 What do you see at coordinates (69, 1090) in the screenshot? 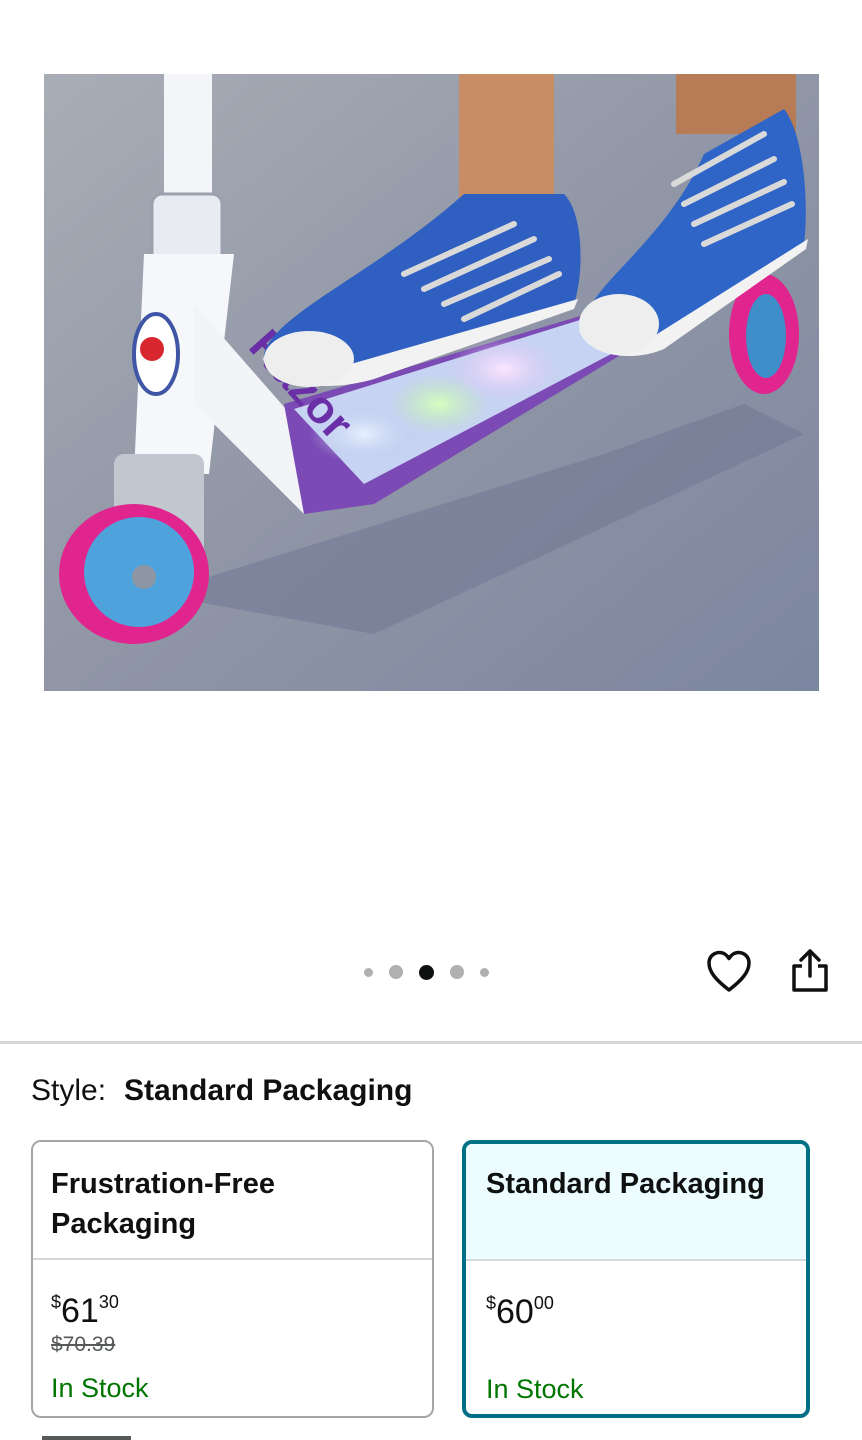
I see `style-label: Style:` at bounding box center [69, 1090].